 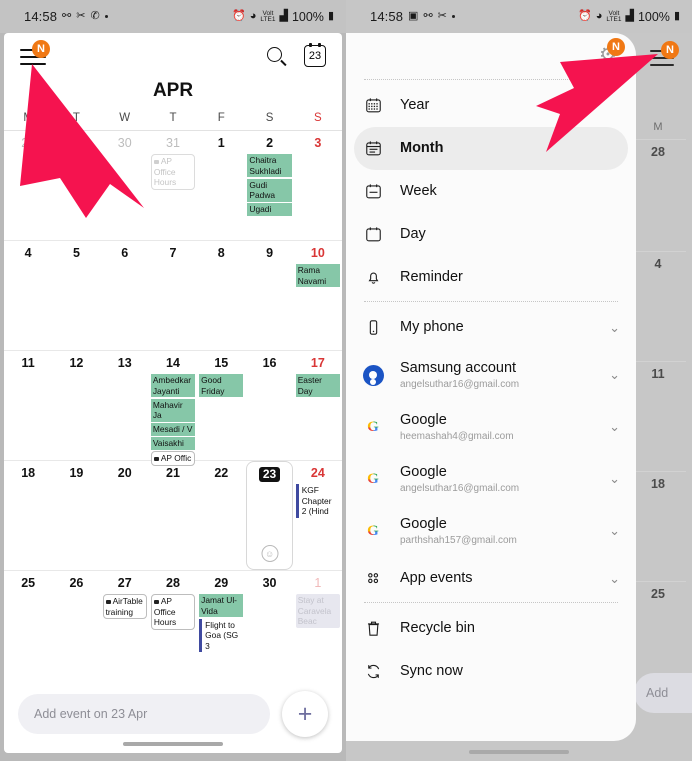 What do you see at coordinates (173, 429) in the screenshot?
I see `calendar-event-chip: Mesadi / V` at bounding box center [173, 429].